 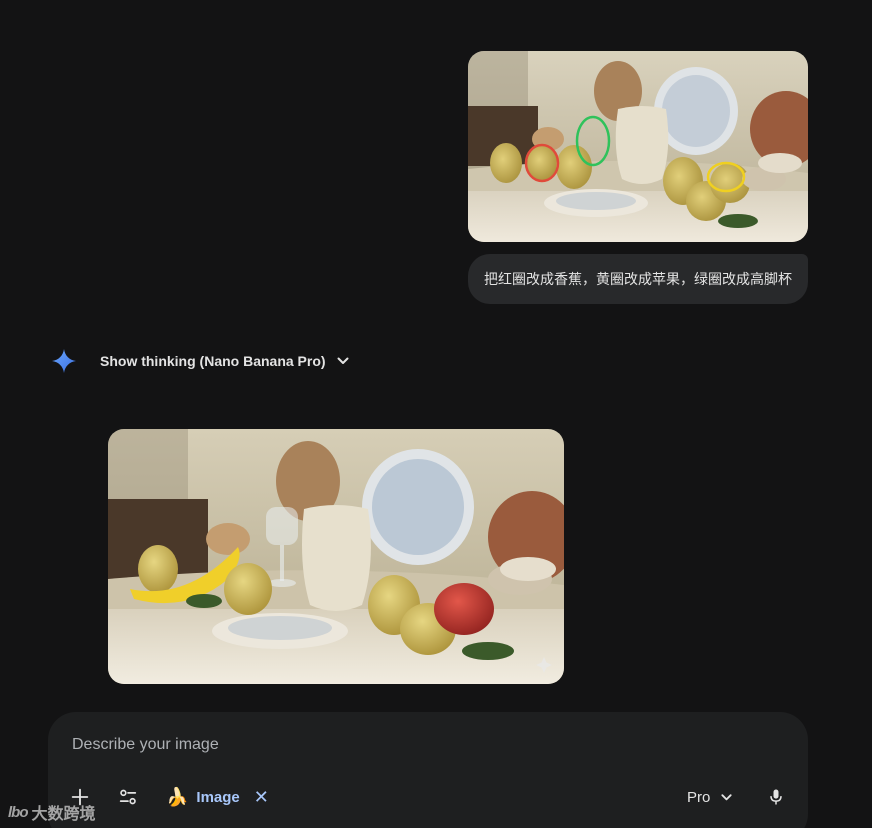 What do you see at coordinates (213, 361) in the screenshot?
I see `show-thinking-label: Show thinking (Nano Banana Pro)` at bounding box center [213, 361].